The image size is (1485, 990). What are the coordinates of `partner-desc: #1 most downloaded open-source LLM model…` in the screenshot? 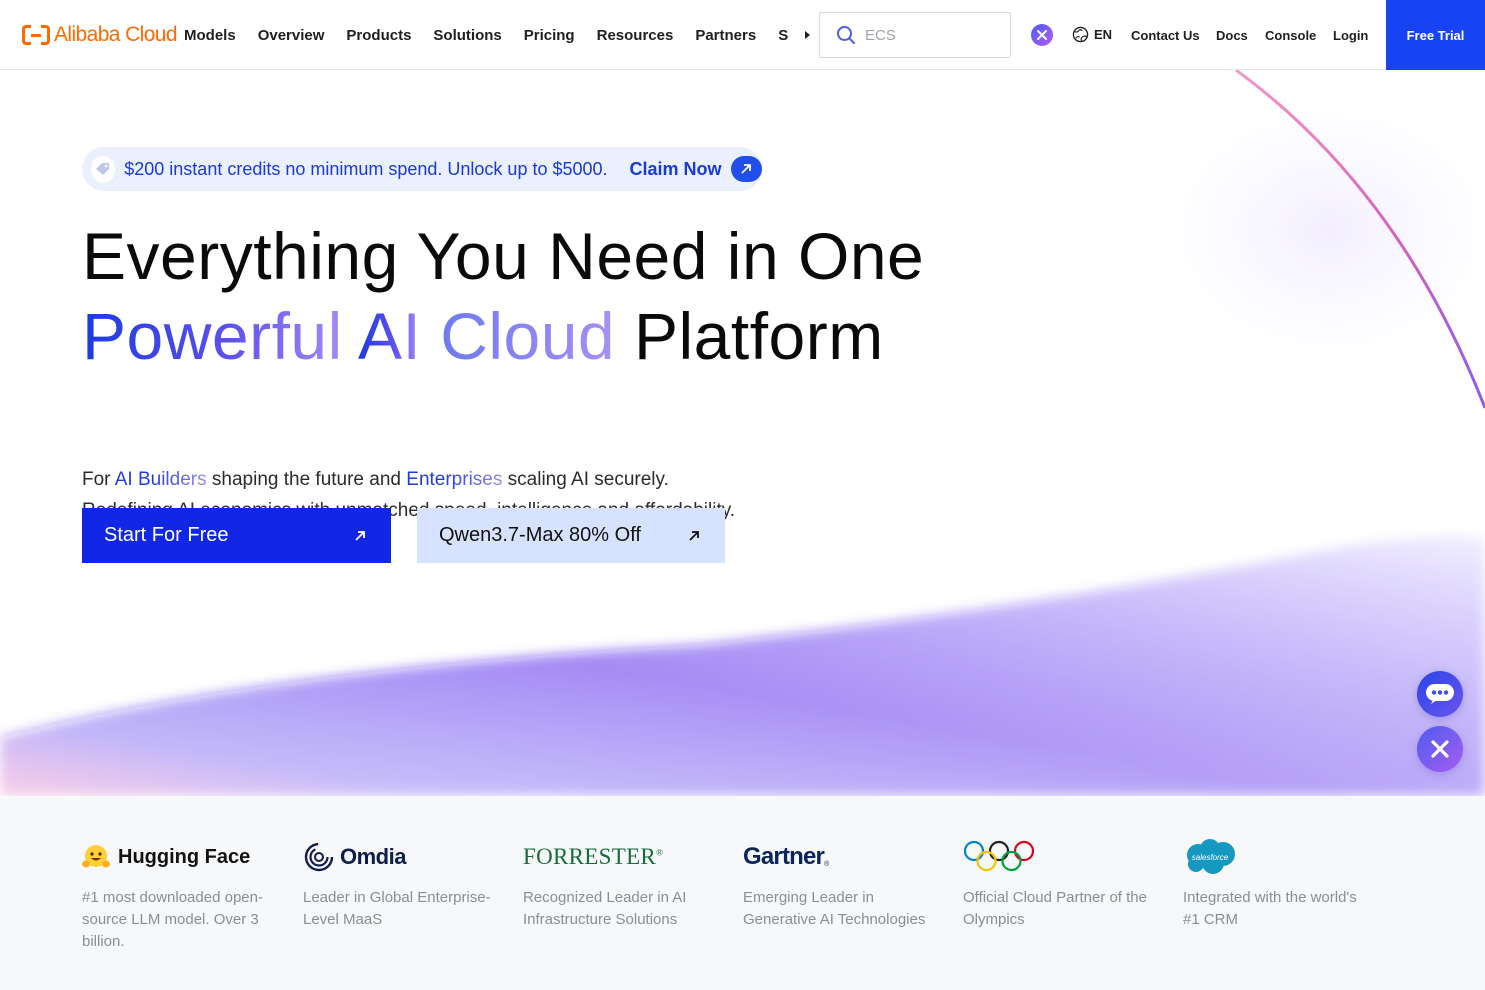 It's located at (172, 919).